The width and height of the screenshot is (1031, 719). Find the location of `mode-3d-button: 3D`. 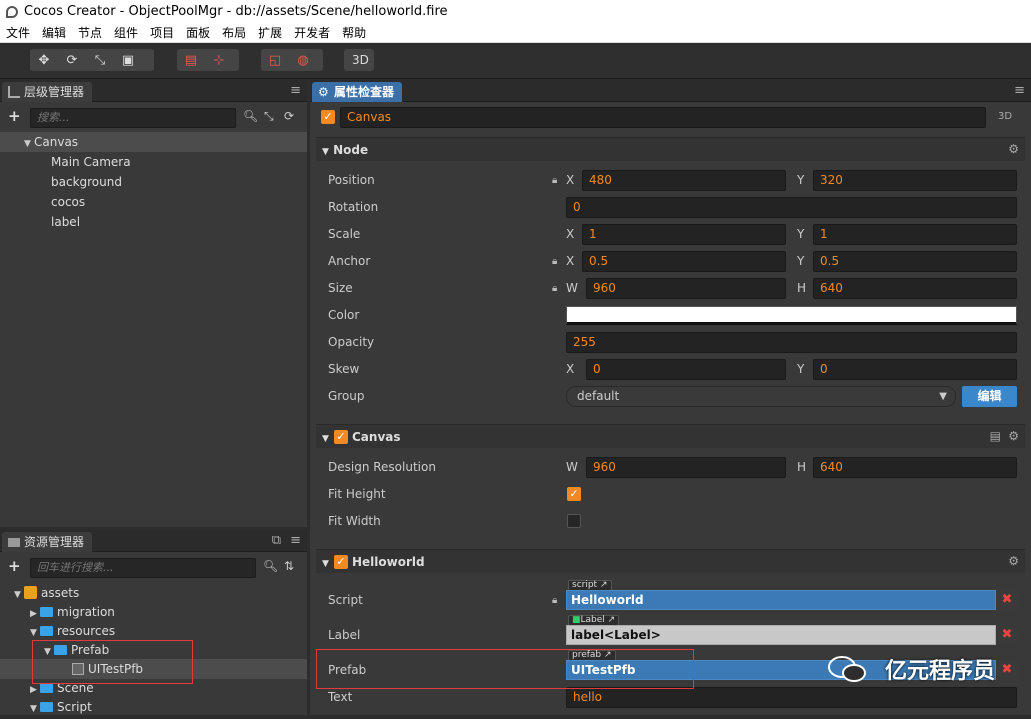

mode-3d-button: 3D is located at coordinates (359, 60).